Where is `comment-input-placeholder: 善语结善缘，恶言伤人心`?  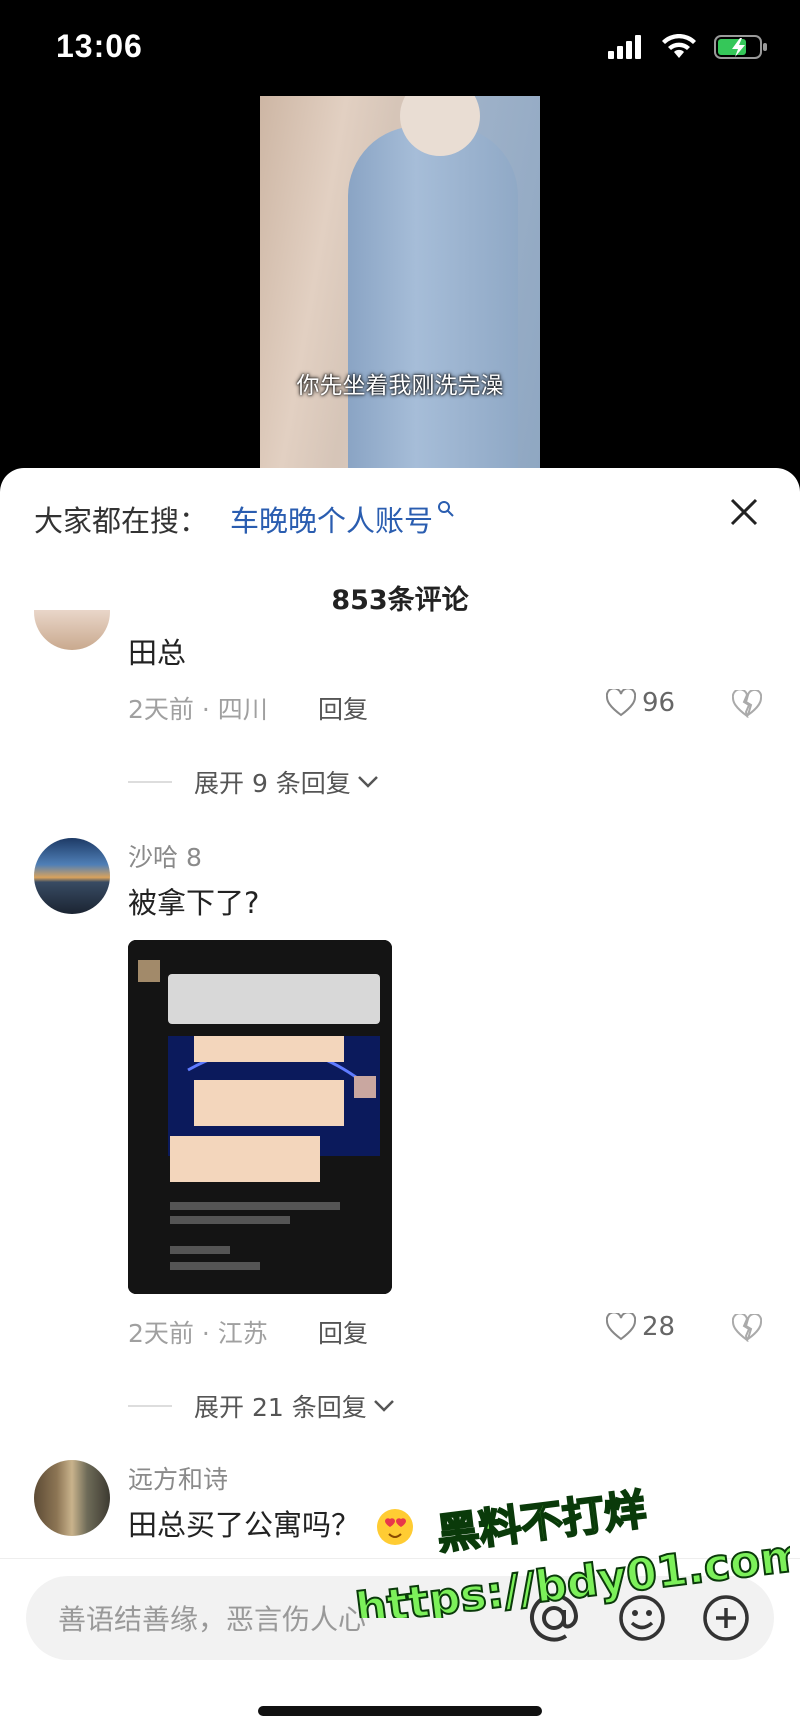 comment-input-placeholder: 善语结善缘，恶言伤人心 is located at coordinates (212, 1619).